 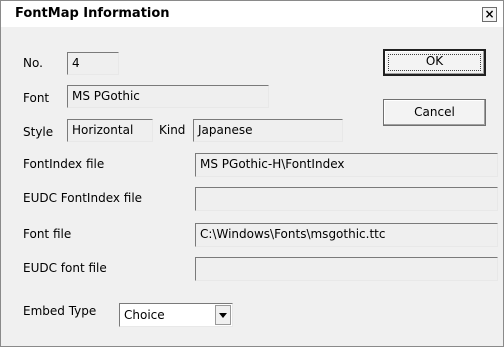 What do you see at coordinates (144, 315) in the screenshot?
I see `embed-type-value: Choice` at bounding box center [144, 315].